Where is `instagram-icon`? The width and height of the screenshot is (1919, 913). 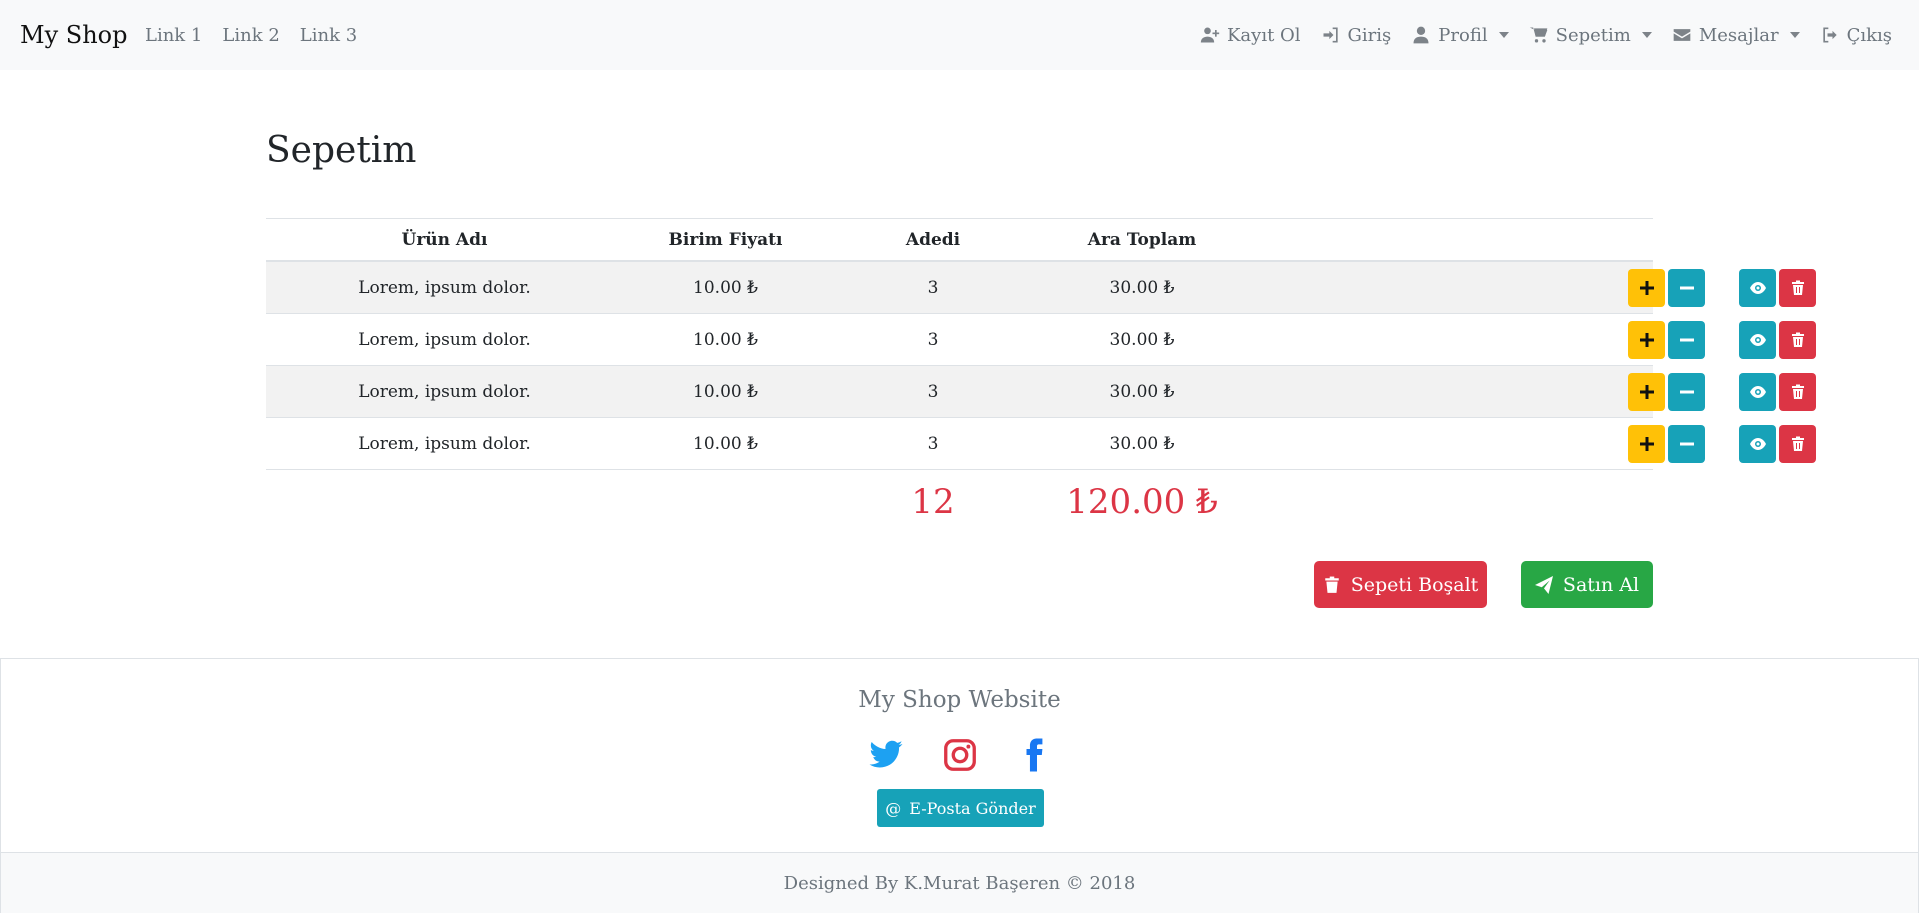 instagram-icon is located at coordinates (960, 755).